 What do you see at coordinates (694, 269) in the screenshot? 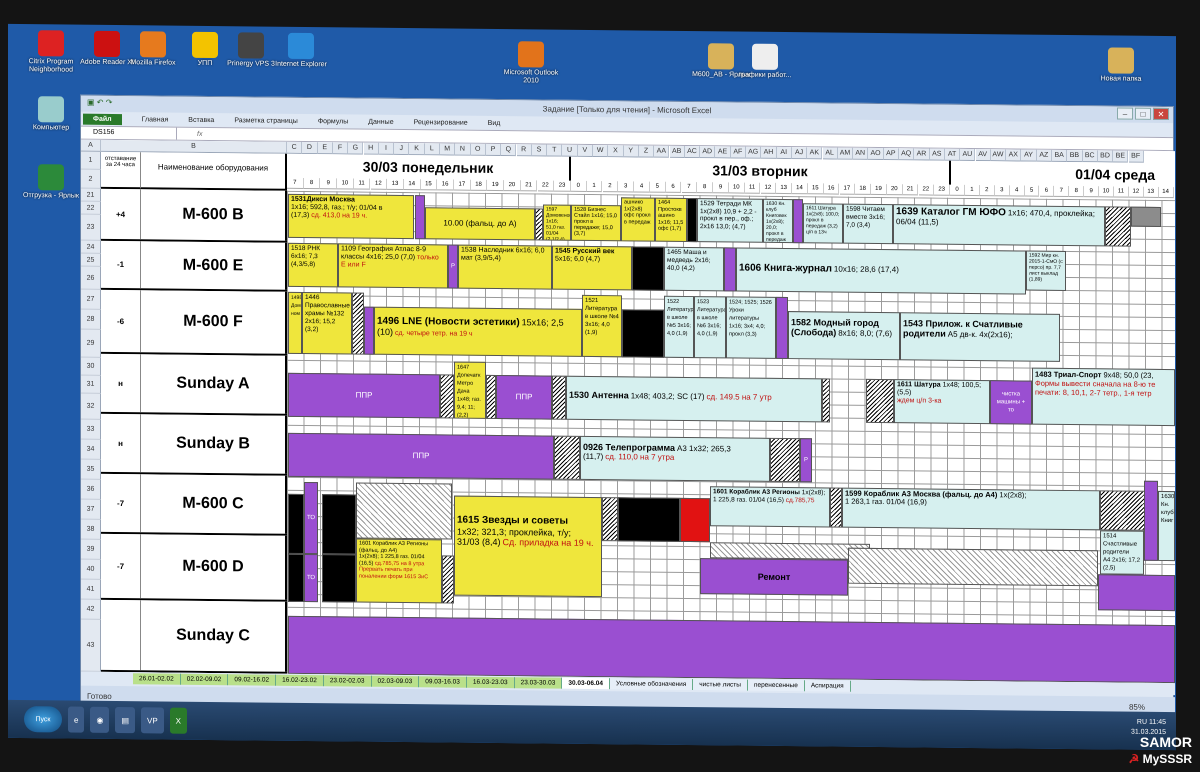
I see `job-1465: 1465 Маша и медведь 2х16; 40,0 (4,2)` at bounding box center [694, 269].